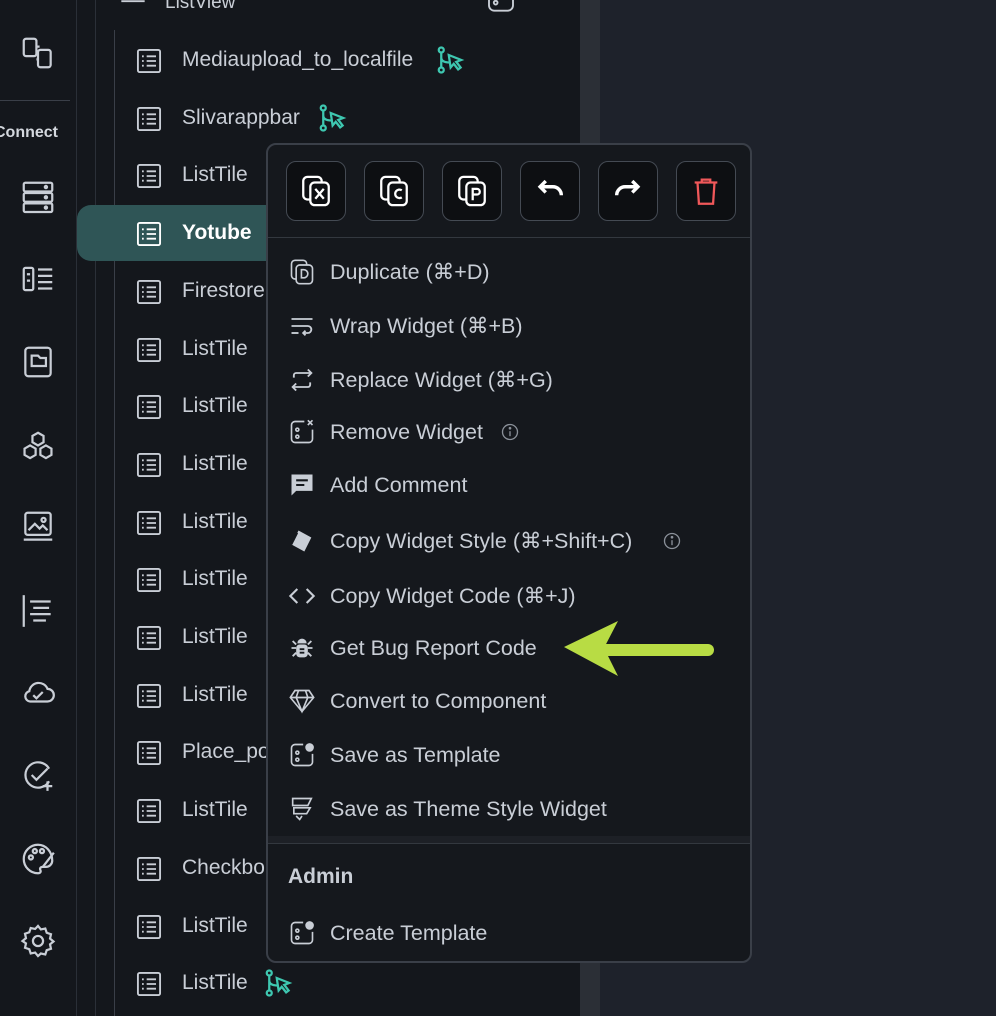  I want to click on menu-item: Replace Widget (⌘+G), so click(509, 380).